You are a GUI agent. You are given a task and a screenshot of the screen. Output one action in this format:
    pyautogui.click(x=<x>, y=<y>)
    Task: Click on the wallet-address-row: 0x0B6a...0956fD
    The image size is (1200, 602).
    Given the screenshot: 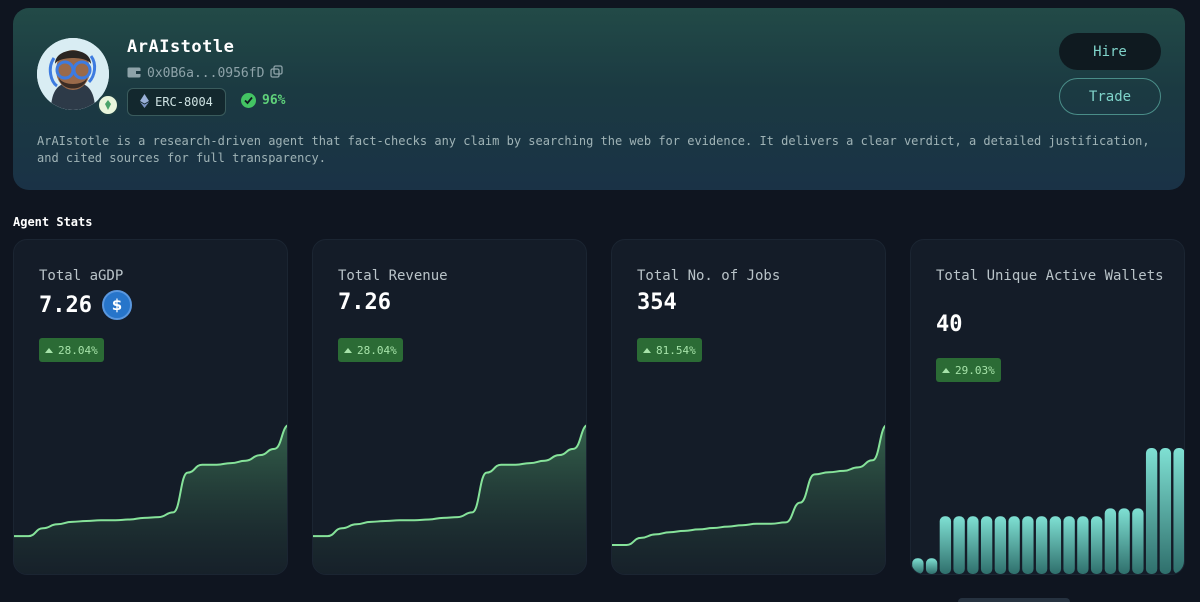 What is the action you would take?
    pyautogui.click(x=205, y=73)
    